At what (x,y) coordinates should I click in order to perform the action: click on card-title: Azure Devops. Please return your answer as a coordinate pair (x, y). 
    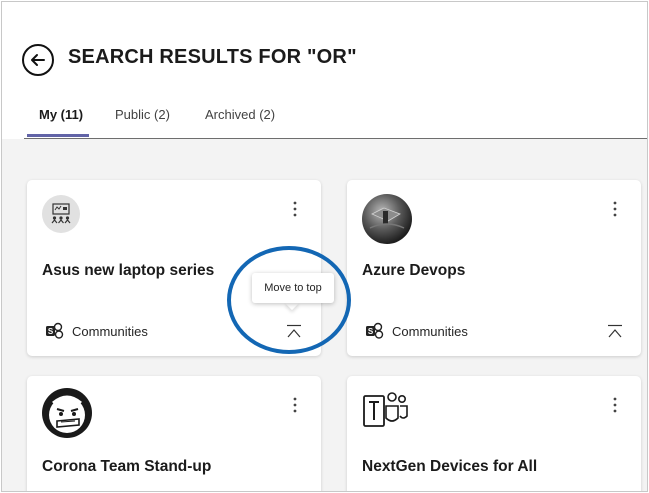
    Looking at the image, I should click on (414, 270).